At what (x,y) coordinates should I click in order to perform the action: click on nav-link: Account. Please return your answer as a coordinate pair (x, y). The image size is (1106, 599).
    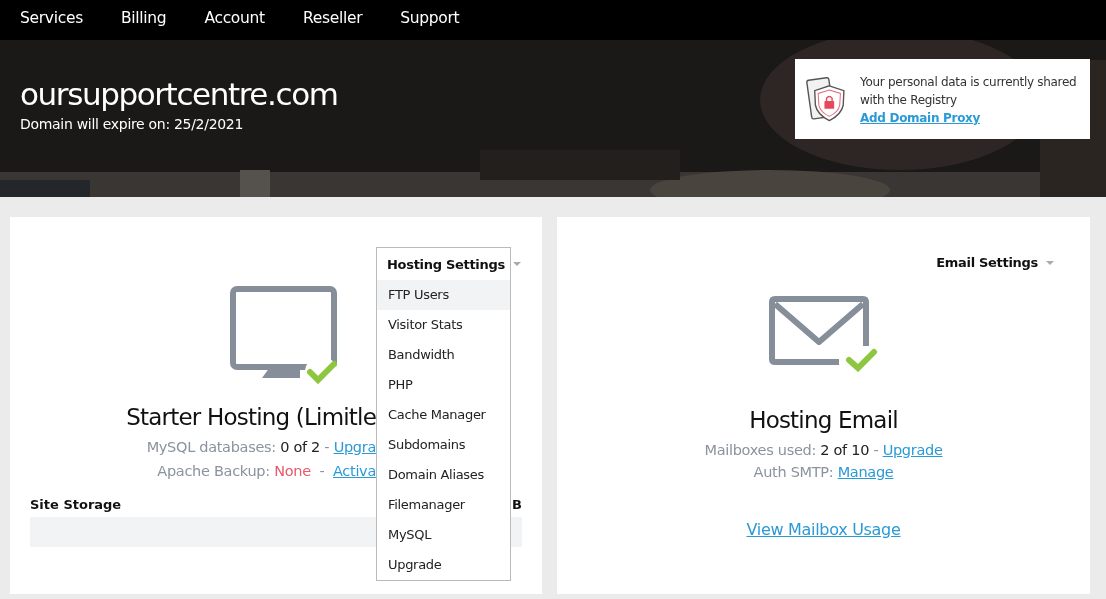
    Looking at the image, I should click on (234, 18).